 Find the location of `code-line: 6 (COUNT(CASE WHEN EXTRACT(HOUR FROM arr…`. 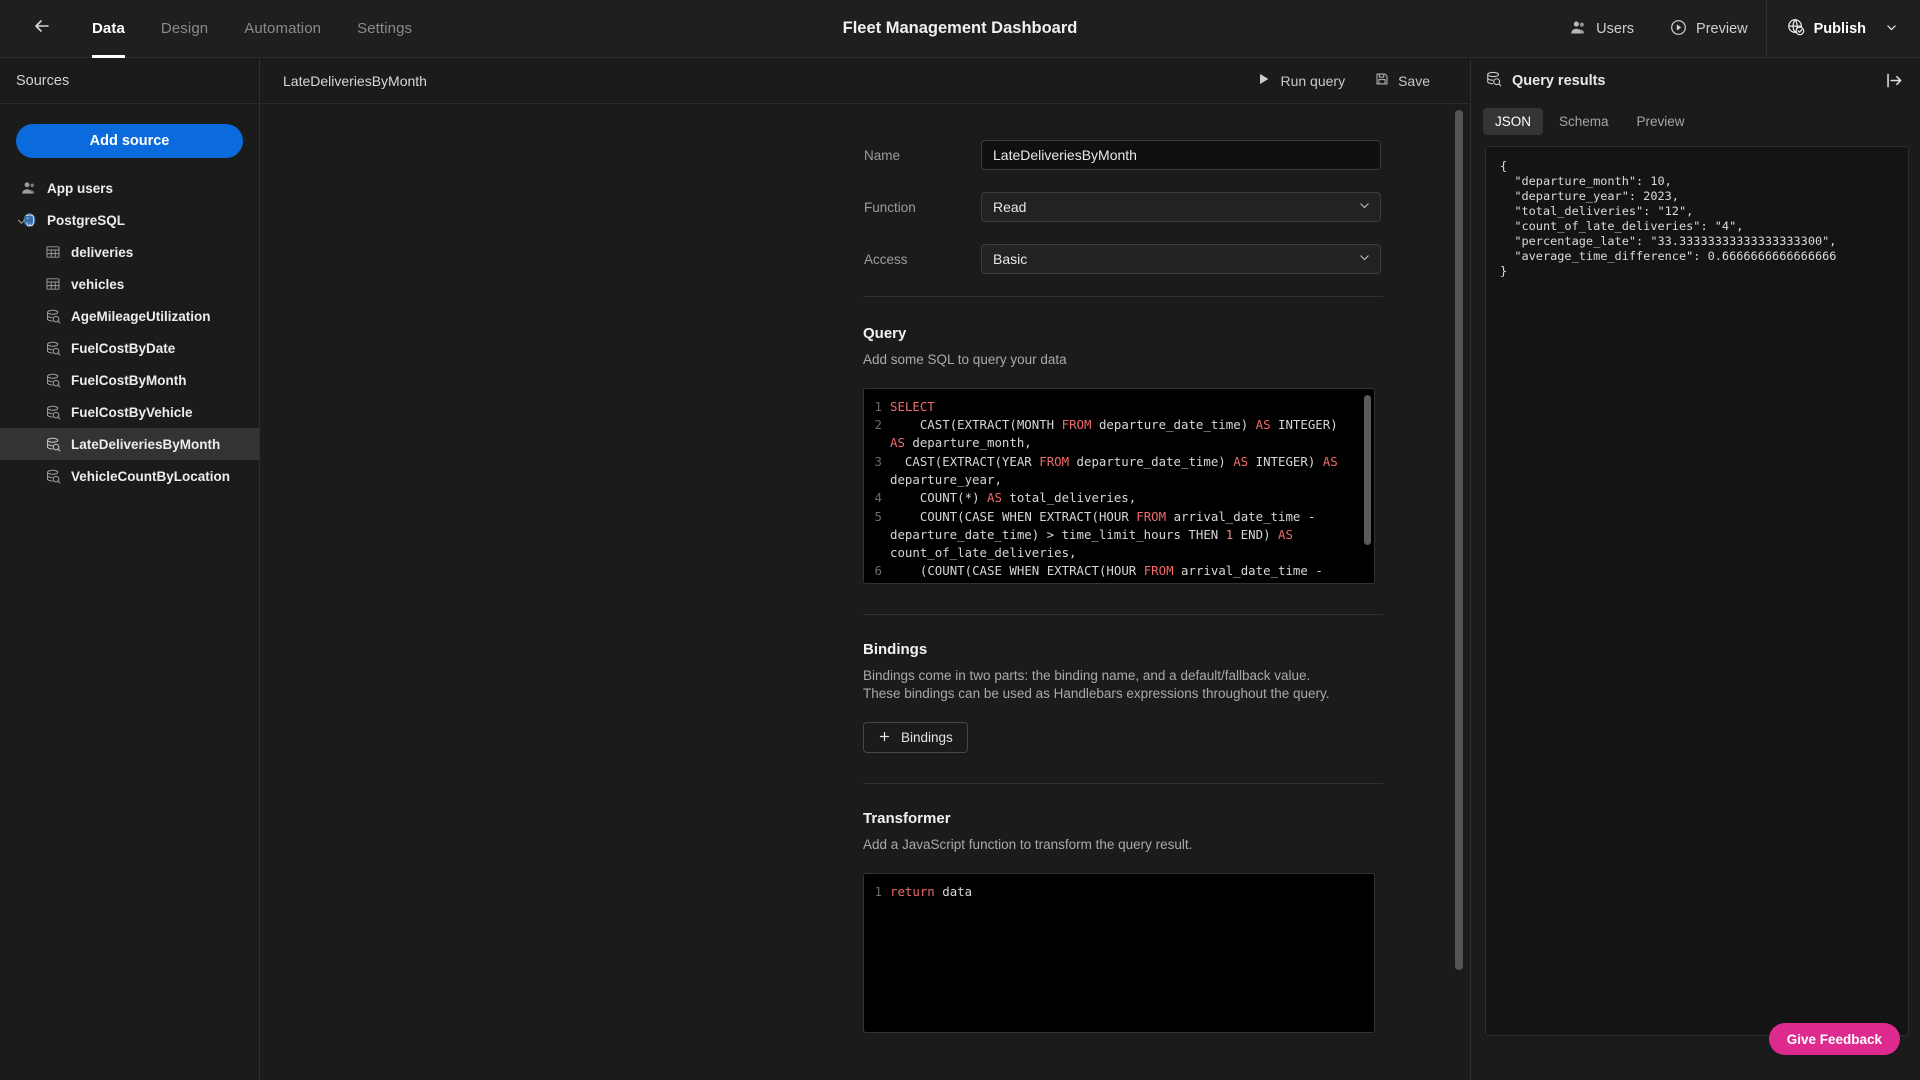

code-line: 6 (COUNT(CASE WHEN EXTRACT(HOUR FROM arr… is located at coordinates (1119, 572).